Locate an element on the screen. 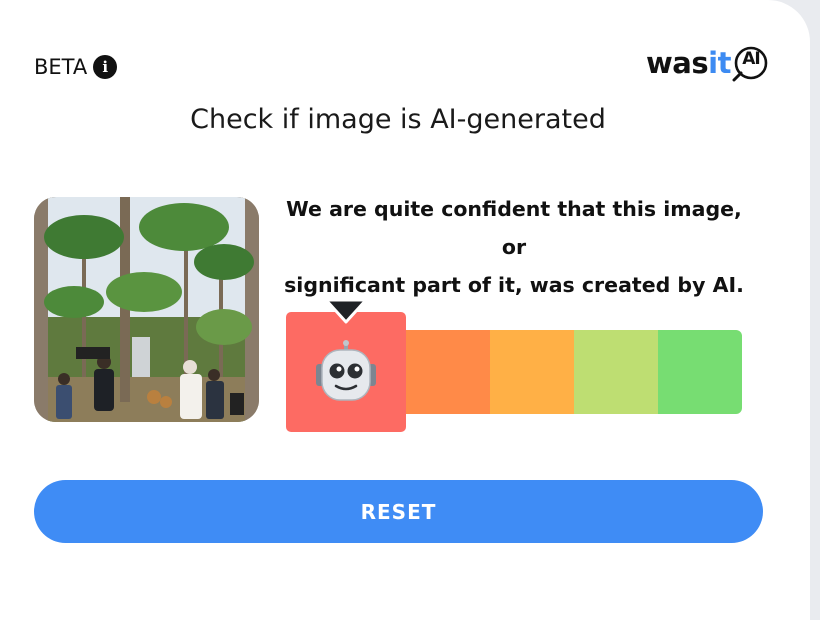  uploaded-image is located at coordinates (146, 309).